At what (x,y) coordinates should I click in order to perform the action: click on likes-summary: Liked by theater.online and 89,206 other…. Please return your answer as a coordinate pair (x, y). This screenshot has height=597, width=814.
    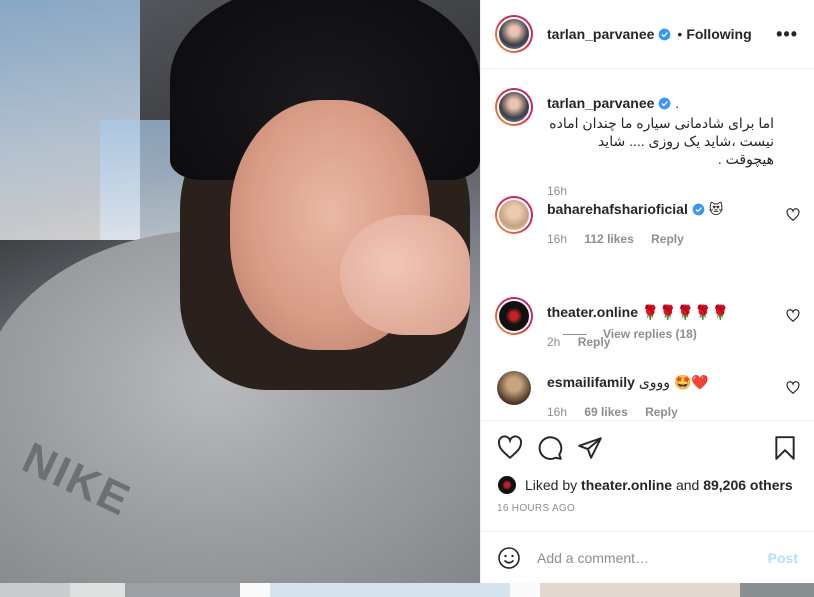
    Looking at the image, I should click on (647, 485).